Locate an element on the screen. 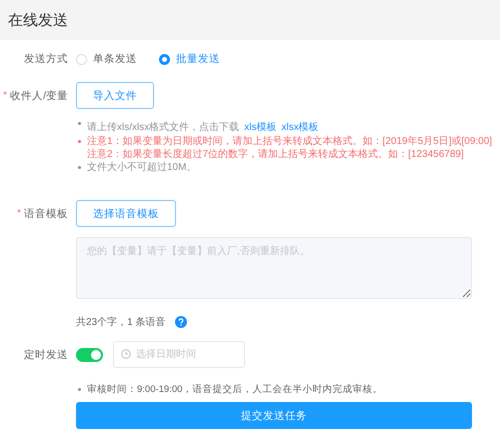  template-link: xlsx模板 is located at coordinates (300, 127).